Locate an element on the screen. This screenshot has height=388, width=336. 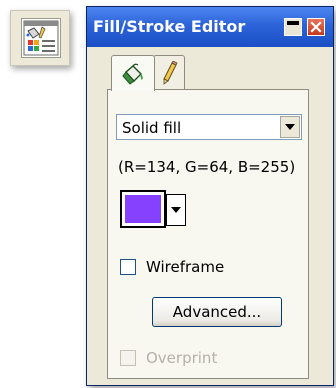
window-title: Fill/Stroke Editor is located at coordinates (169, 26).